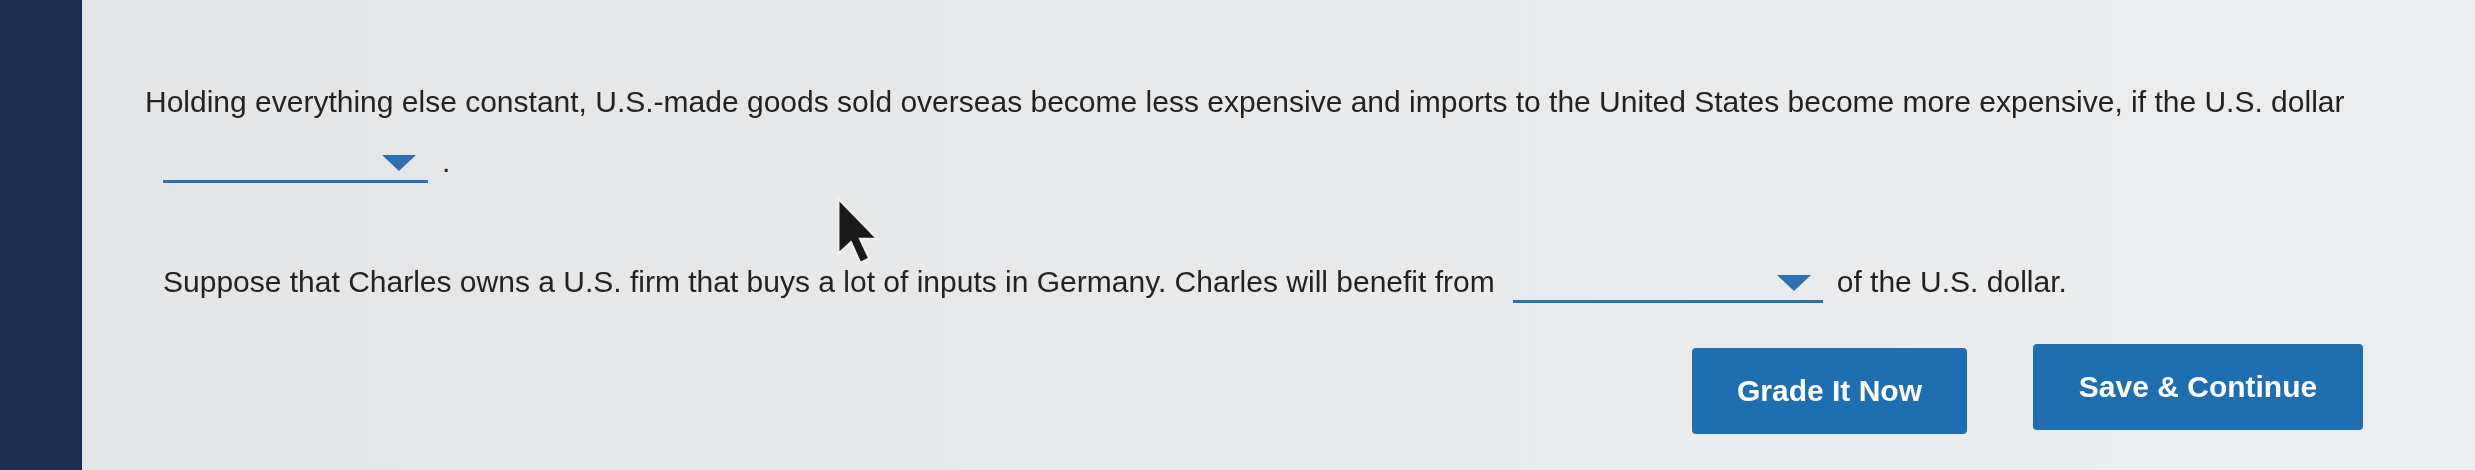  What do you see at coordinates (1299, 282) in the screenshot?
I see `question-text: Suppose that Charles owns a U.S. firm that buys a lot of inputs in Germany. Charles will benefit from of the U.S. dollar.` at bounding box center [1299, 282].